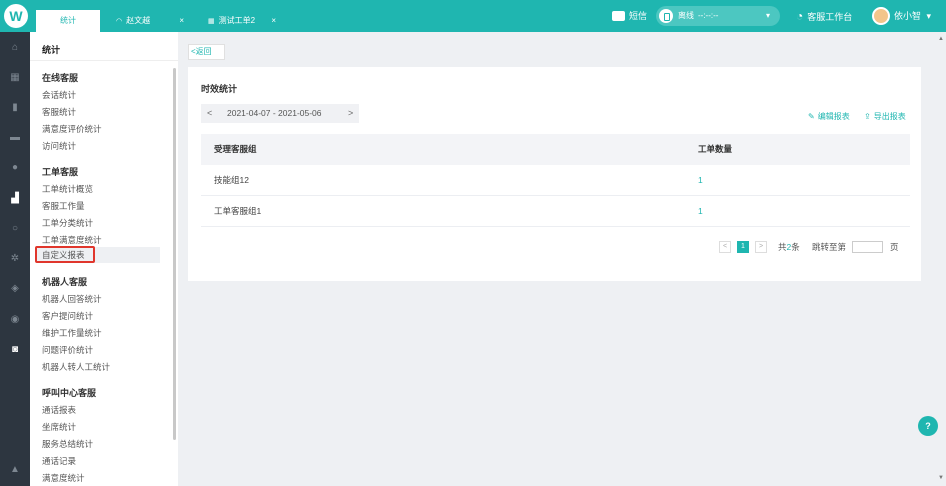 The height and width of the screenshot is (486, 946). Describe the element at coordinates (67, 350) in the screenshot. I see `menu-item: 问题评价统计` at that location.